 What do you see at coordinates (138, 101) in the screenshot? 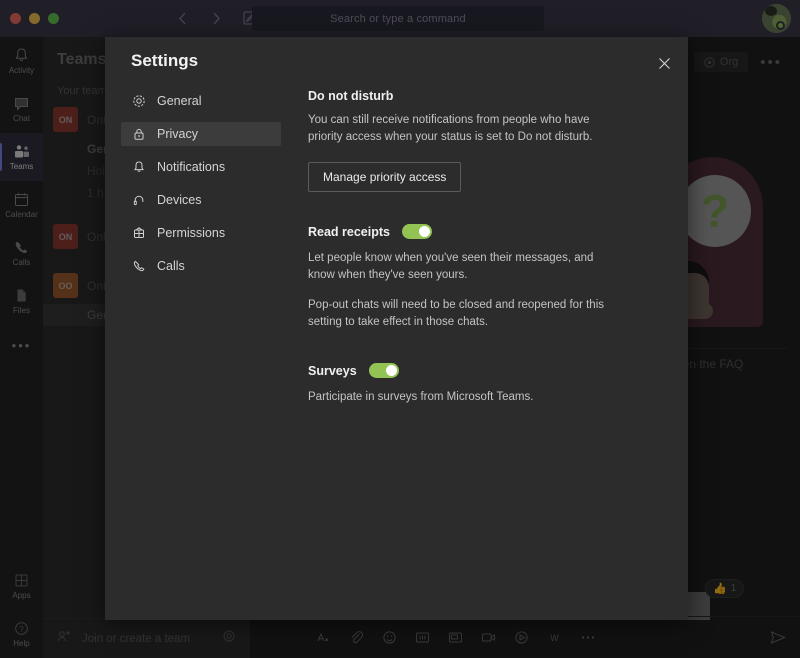
I see `gear-icon` at bounding box center [138, 101].